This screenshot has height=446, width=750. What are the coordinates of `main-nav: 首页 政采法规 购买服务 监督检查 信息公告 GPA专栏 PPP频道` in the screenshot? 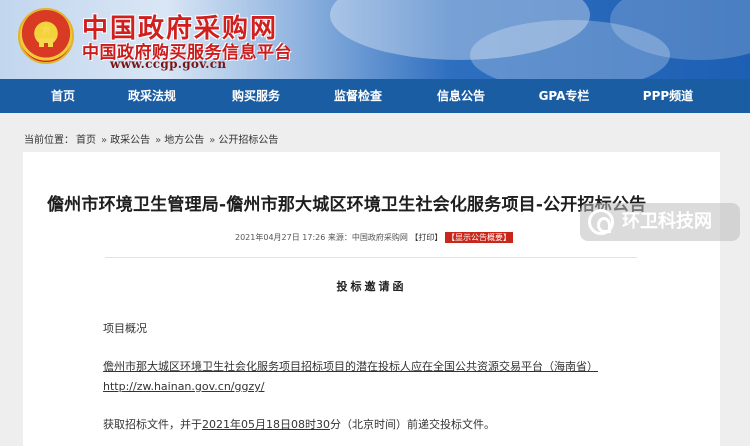 It's located at (375, 96).